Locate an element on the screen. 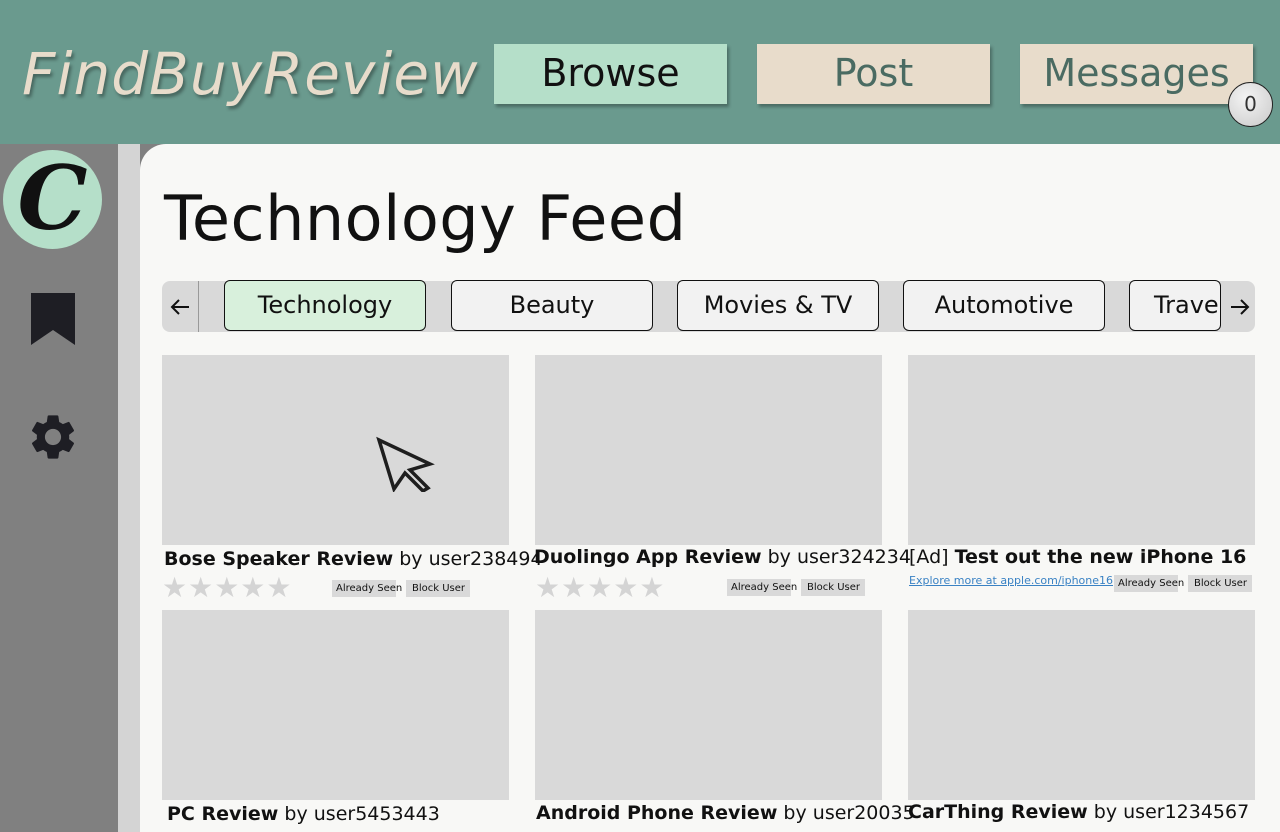 The width and height of the screenshot is (1280, 832). bookmark-icon is located at coordinates (53, 319).